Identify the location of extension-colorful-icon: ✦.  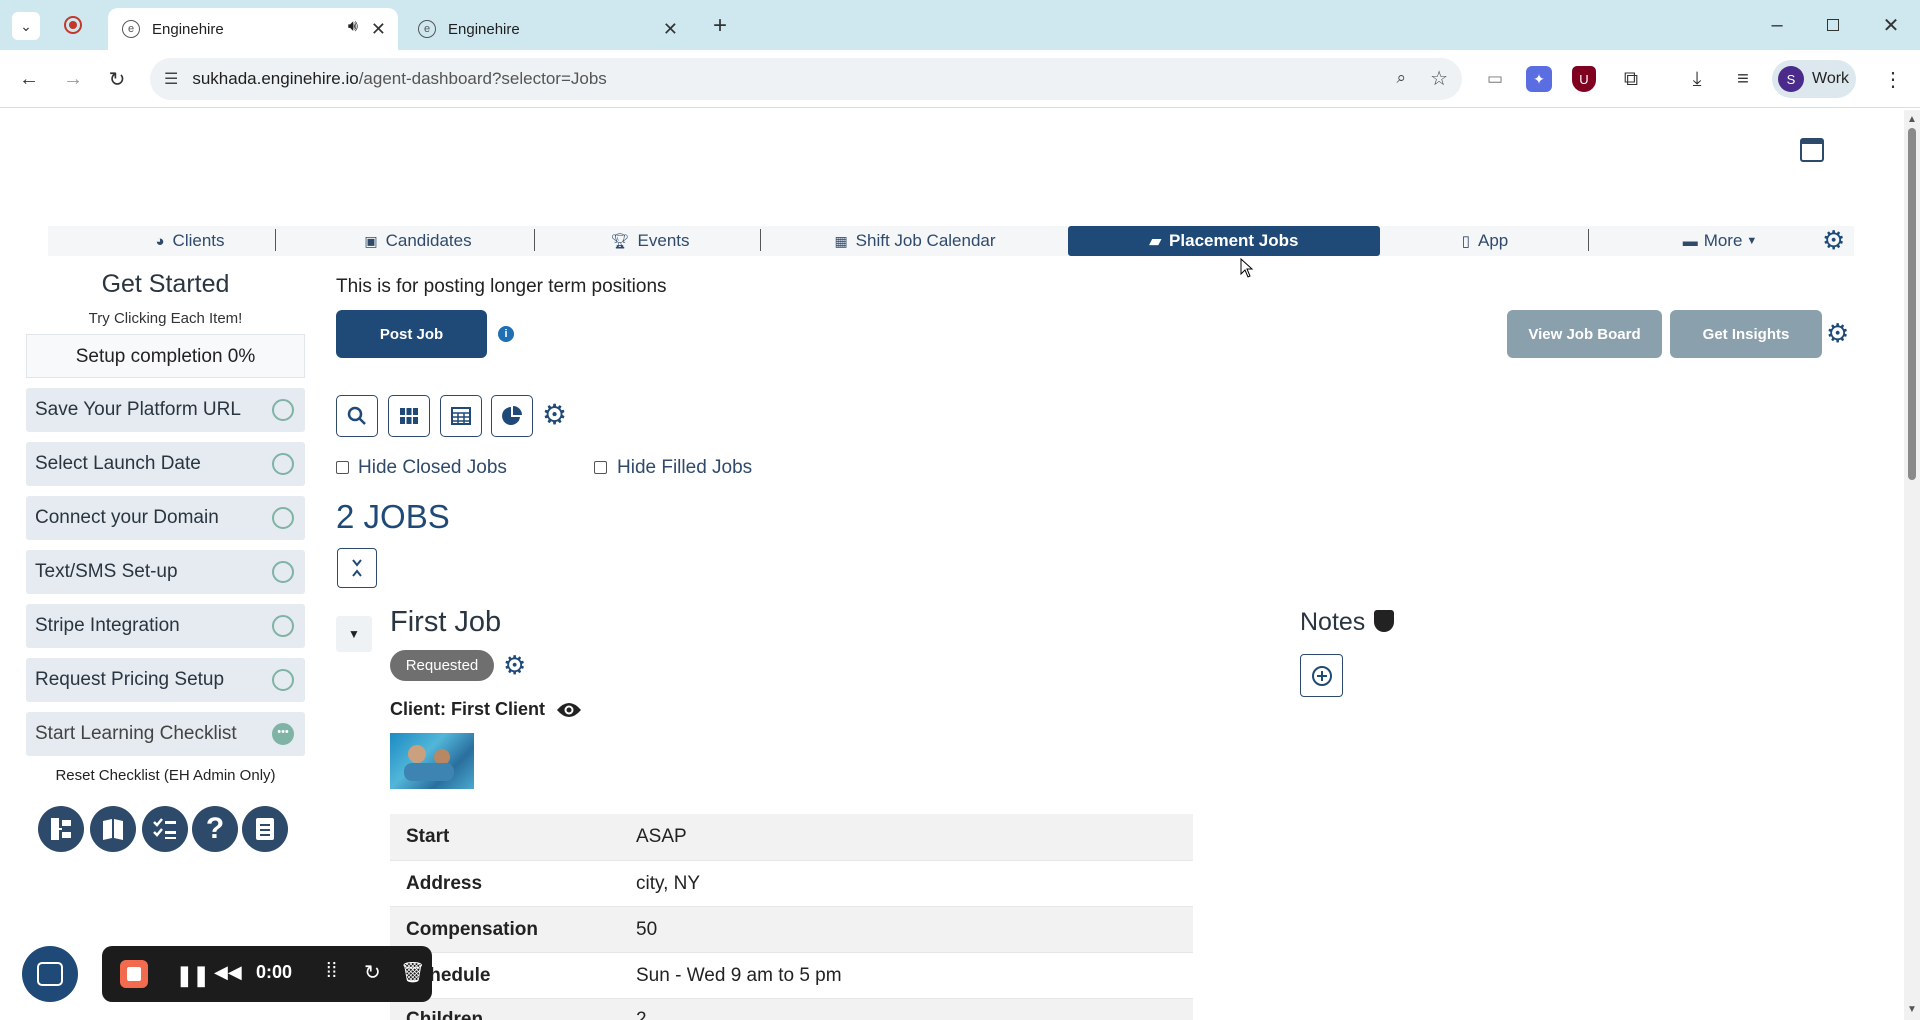
(1539, 79).